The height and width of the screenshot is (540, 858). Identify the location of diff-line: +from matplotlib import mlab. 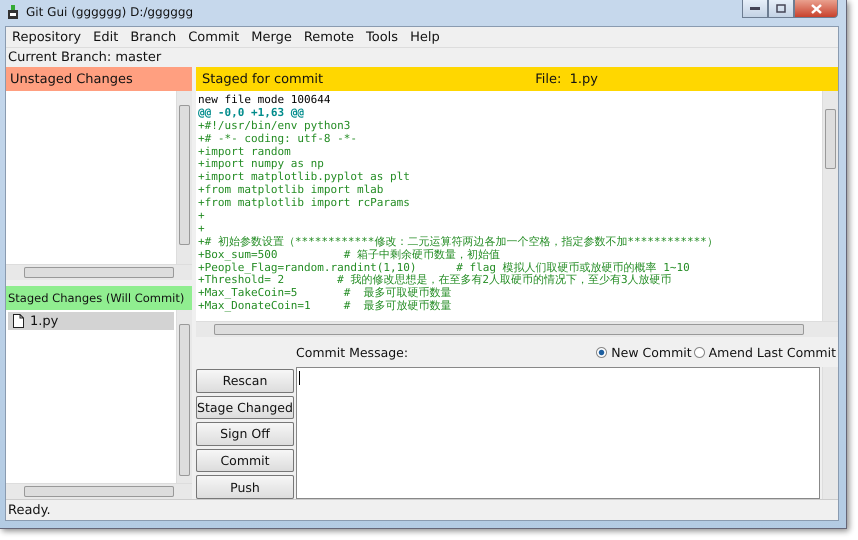
(291, 191).